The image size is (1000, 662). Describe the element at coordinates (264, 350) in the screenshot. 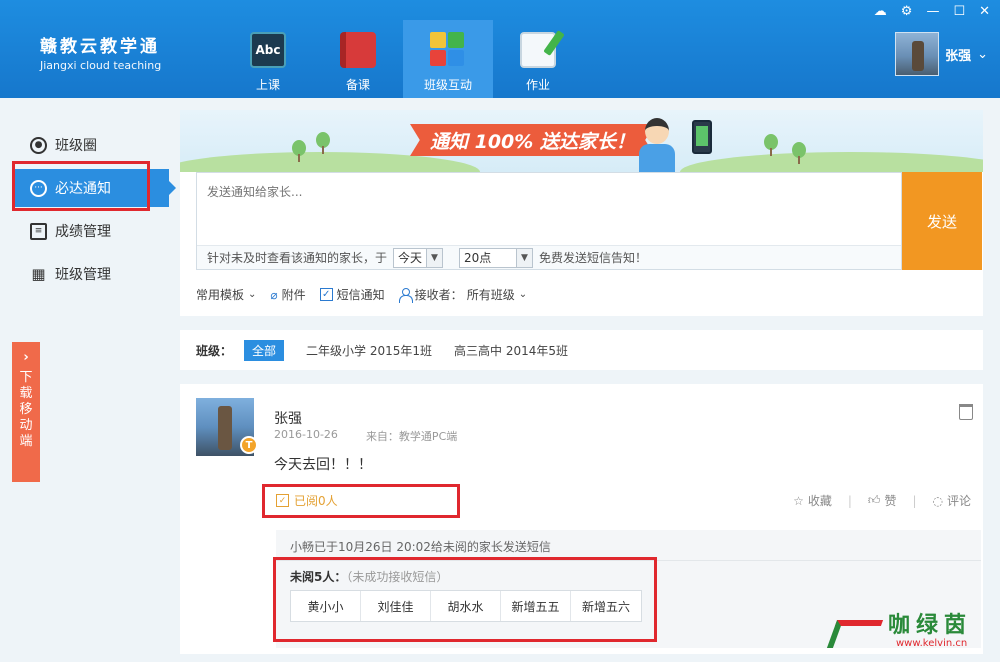

I see `filter-chip-all: 全部` at that location.